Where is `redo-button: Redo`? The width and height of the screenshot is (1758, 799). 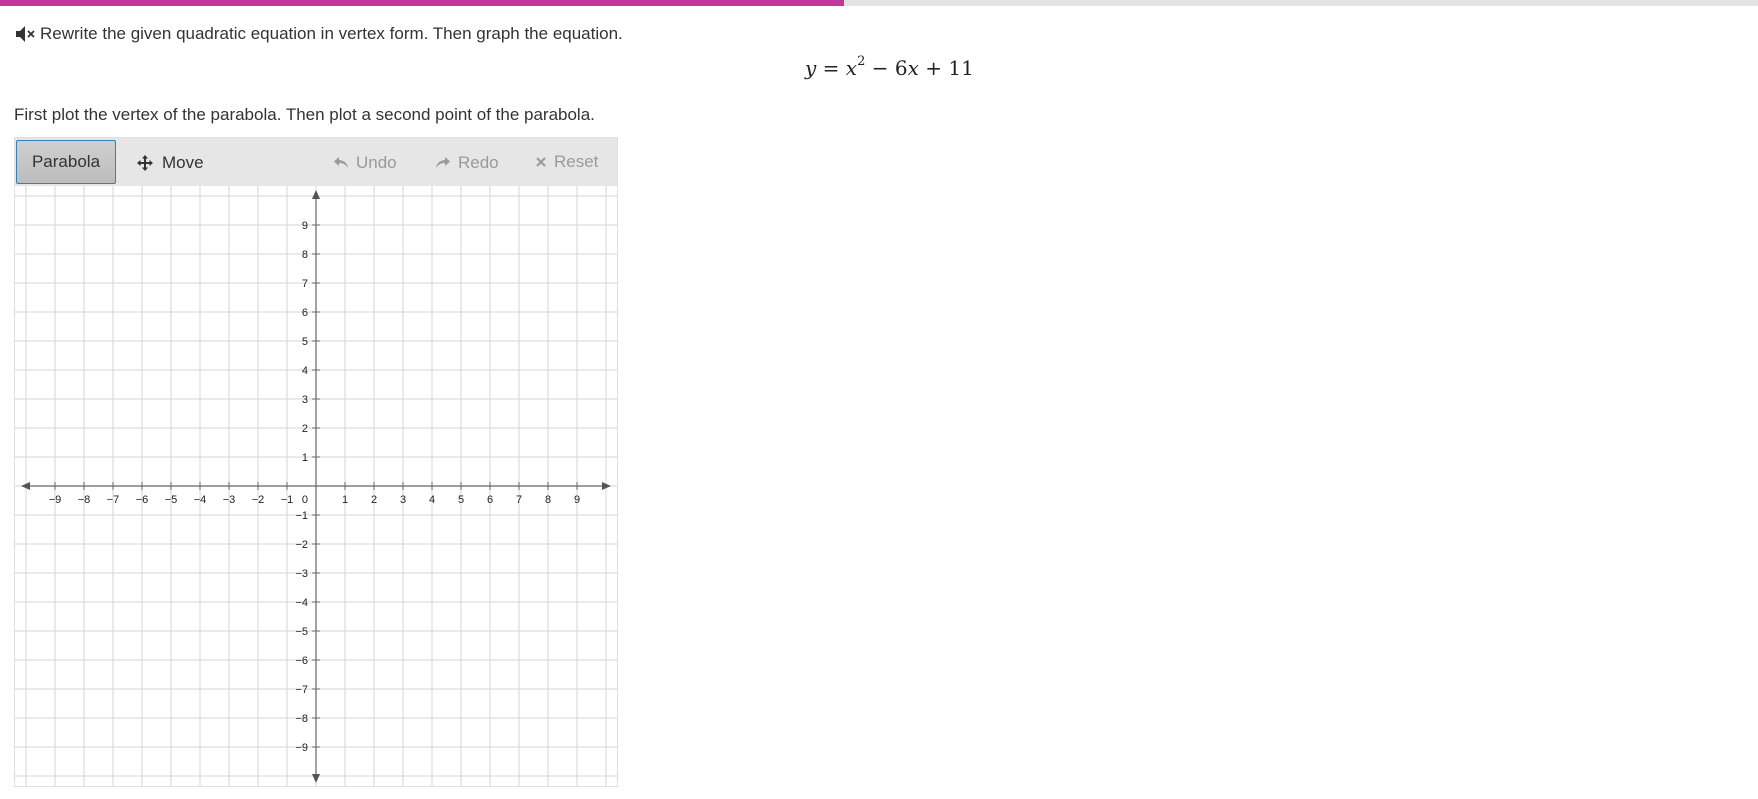 redo-button: Redo is located at coordinates (467, 163).